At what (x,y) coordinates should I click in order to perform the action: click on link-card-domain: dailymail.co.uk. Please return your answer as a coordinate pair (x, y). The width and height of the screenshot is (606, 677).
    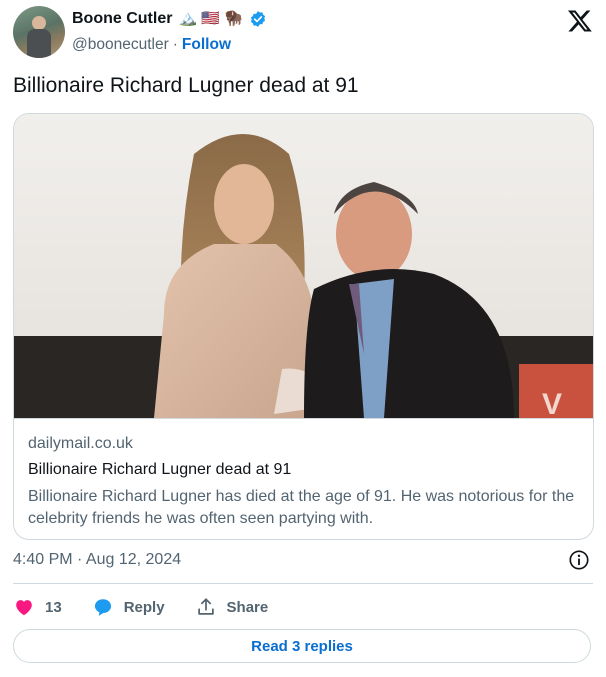
    Looking at the image, I should click on (80, 443).